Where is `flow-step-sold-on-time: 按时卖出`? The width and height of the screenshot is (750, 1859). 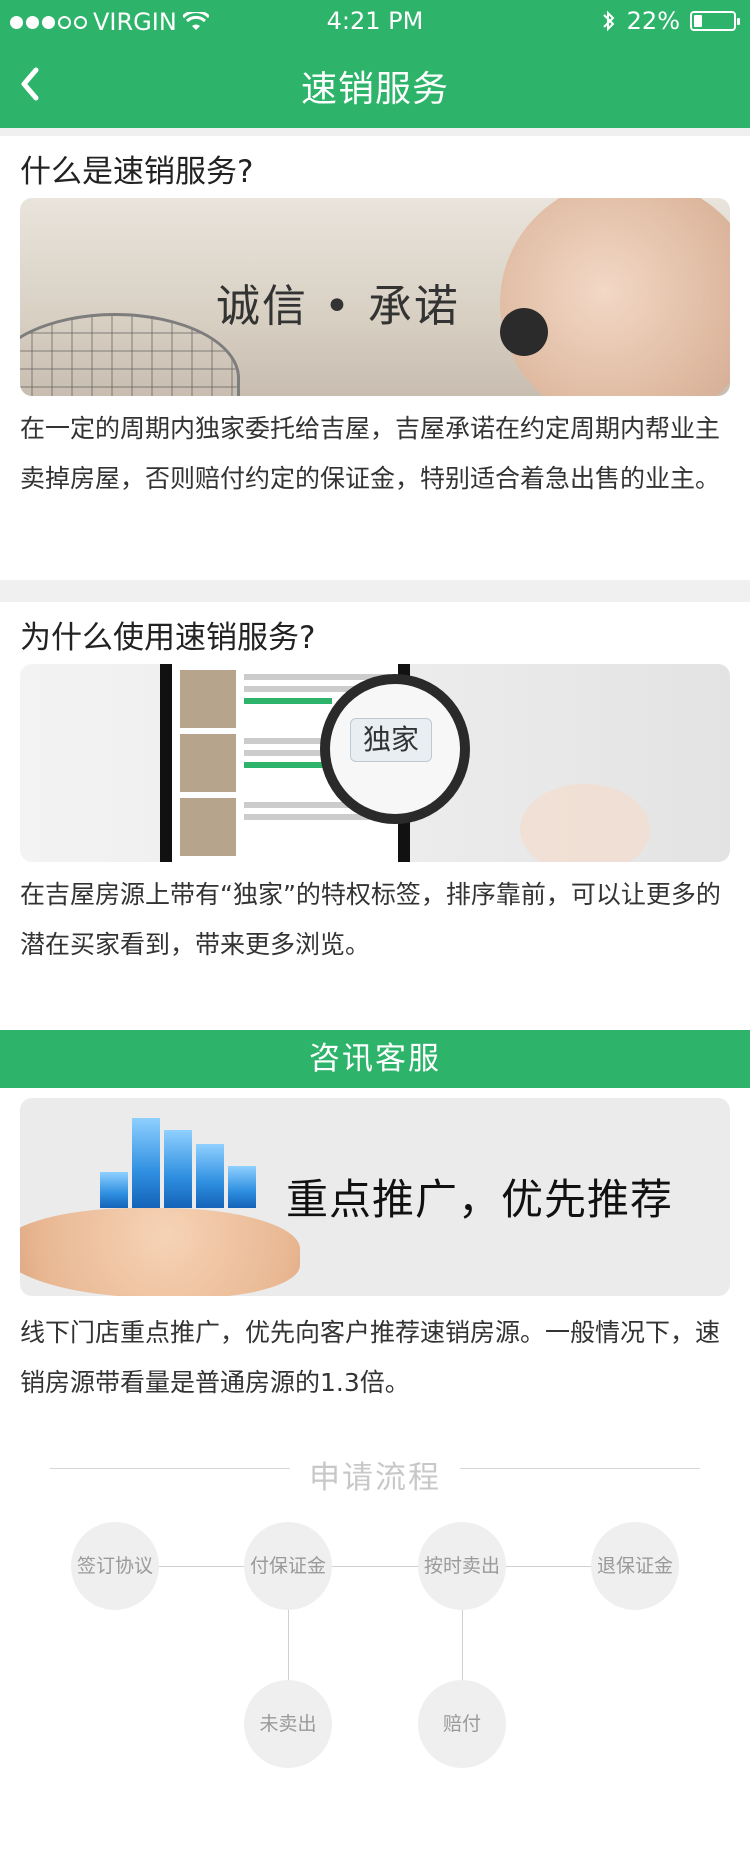
flow-step-sold-on-time: 按时卖出 is located at coordinates (462, 1566).